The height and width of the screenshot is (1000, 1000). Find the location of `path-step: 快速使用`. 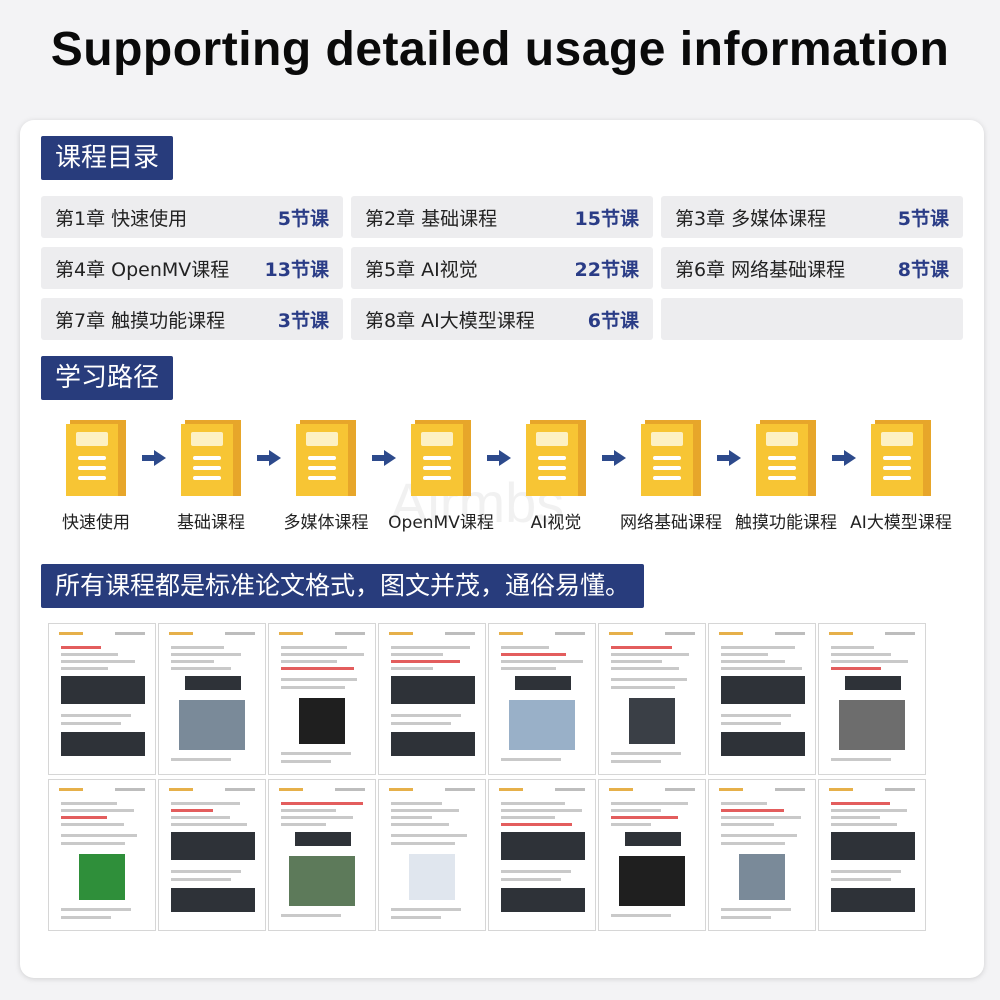

path-step: 快速使用 is located at coordinates (96, 476).